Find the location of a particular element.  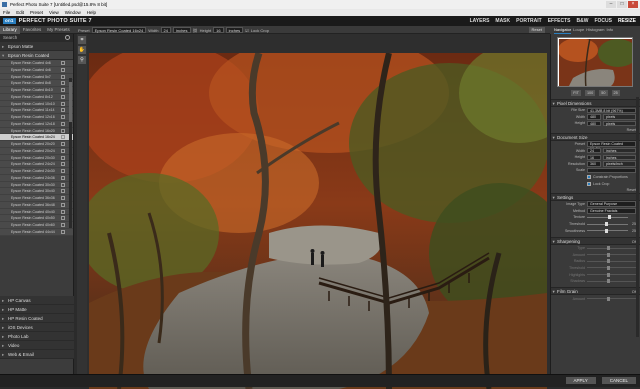

scale-input is located at coordinates (611, 170).